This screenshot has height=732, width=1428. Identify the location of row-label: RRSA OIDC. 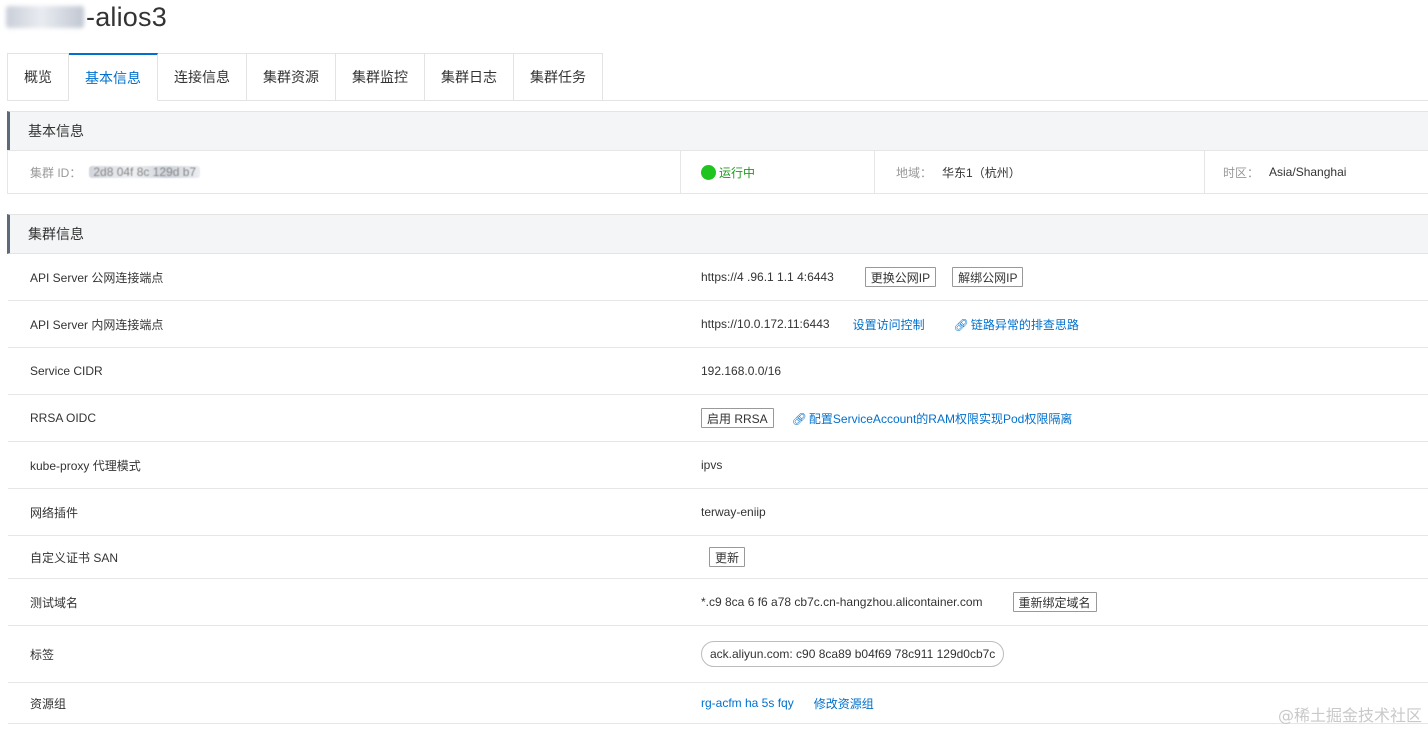
(63, 418).